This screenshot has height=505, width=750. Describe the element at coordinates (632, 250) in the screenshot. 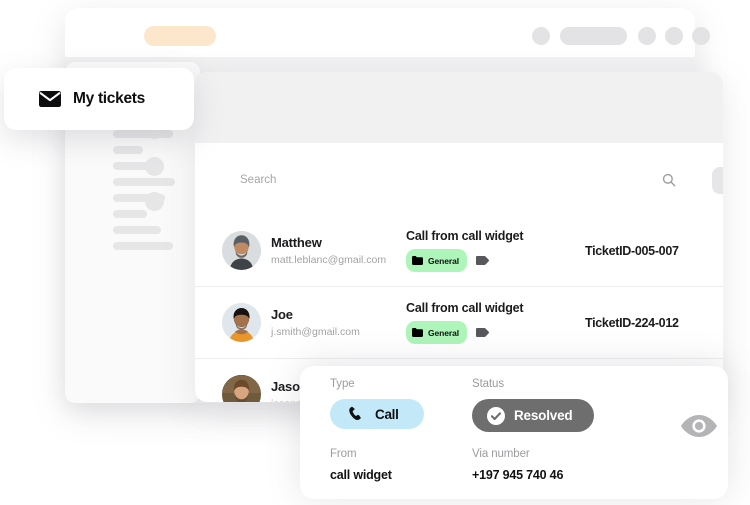

I see `row-ticket-id: TicketID-005-007` at that location.